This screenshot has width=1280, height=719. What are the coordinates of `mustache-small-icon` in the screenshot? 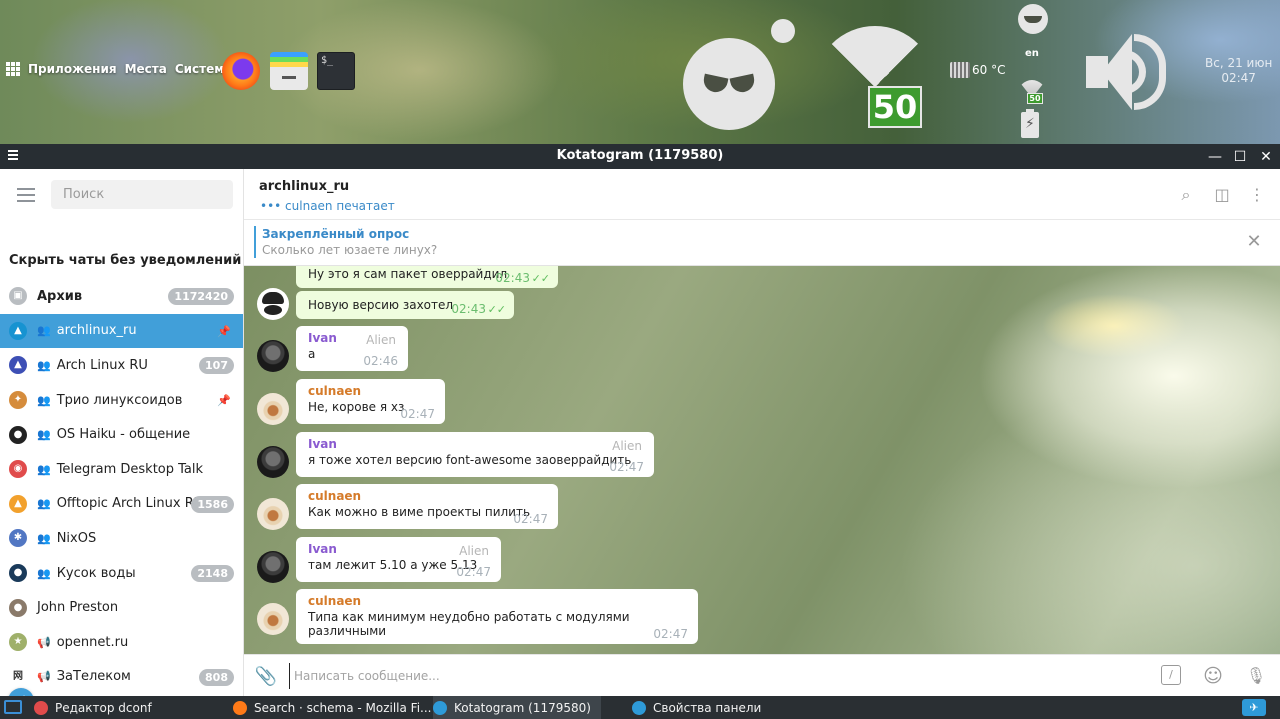 It's located at (1033, 19).